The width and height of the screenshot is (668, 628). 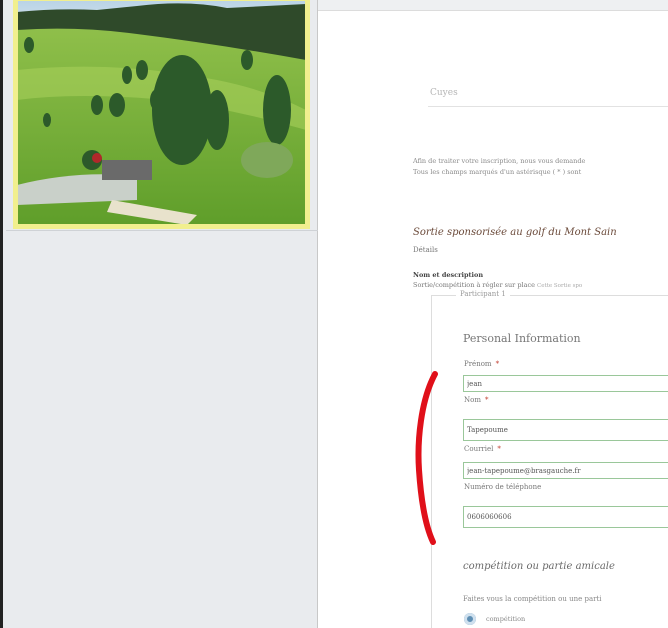 What do you see at coordinates (539, 566) in the screenshot?
I see `competition-title: compétition ou partie amicale` at bounding box center [539, 566].